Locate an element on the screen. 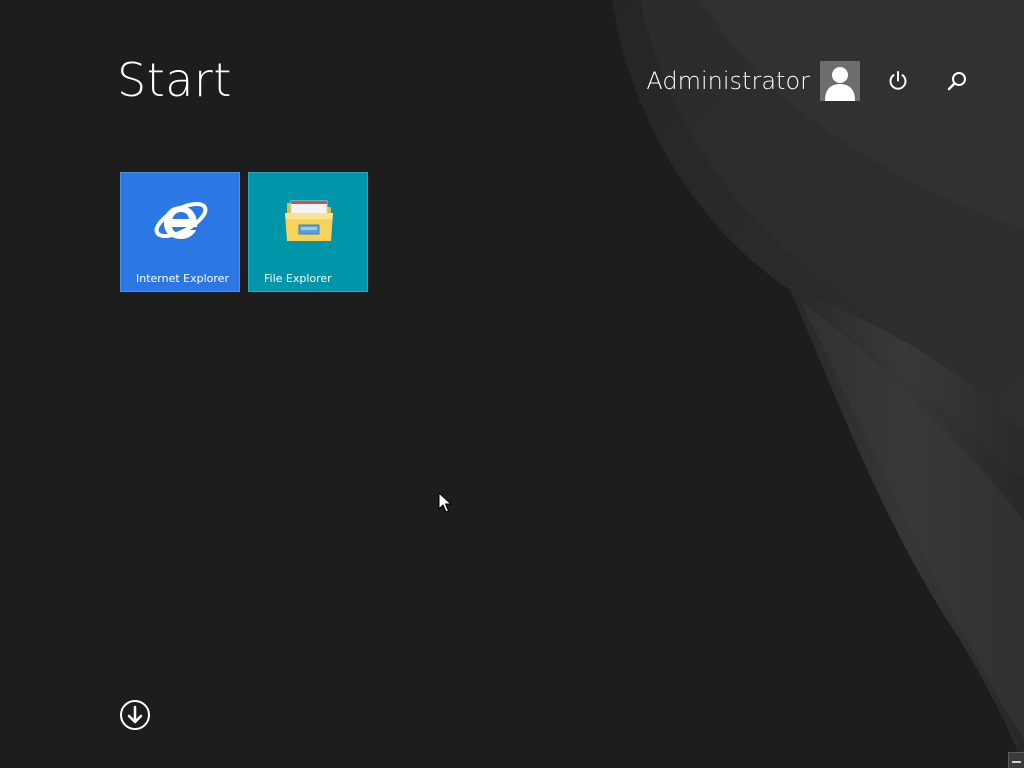 Image resolution: width=1024 pixels, height=768 pixels. power-button is located at coordinates (898, 81).